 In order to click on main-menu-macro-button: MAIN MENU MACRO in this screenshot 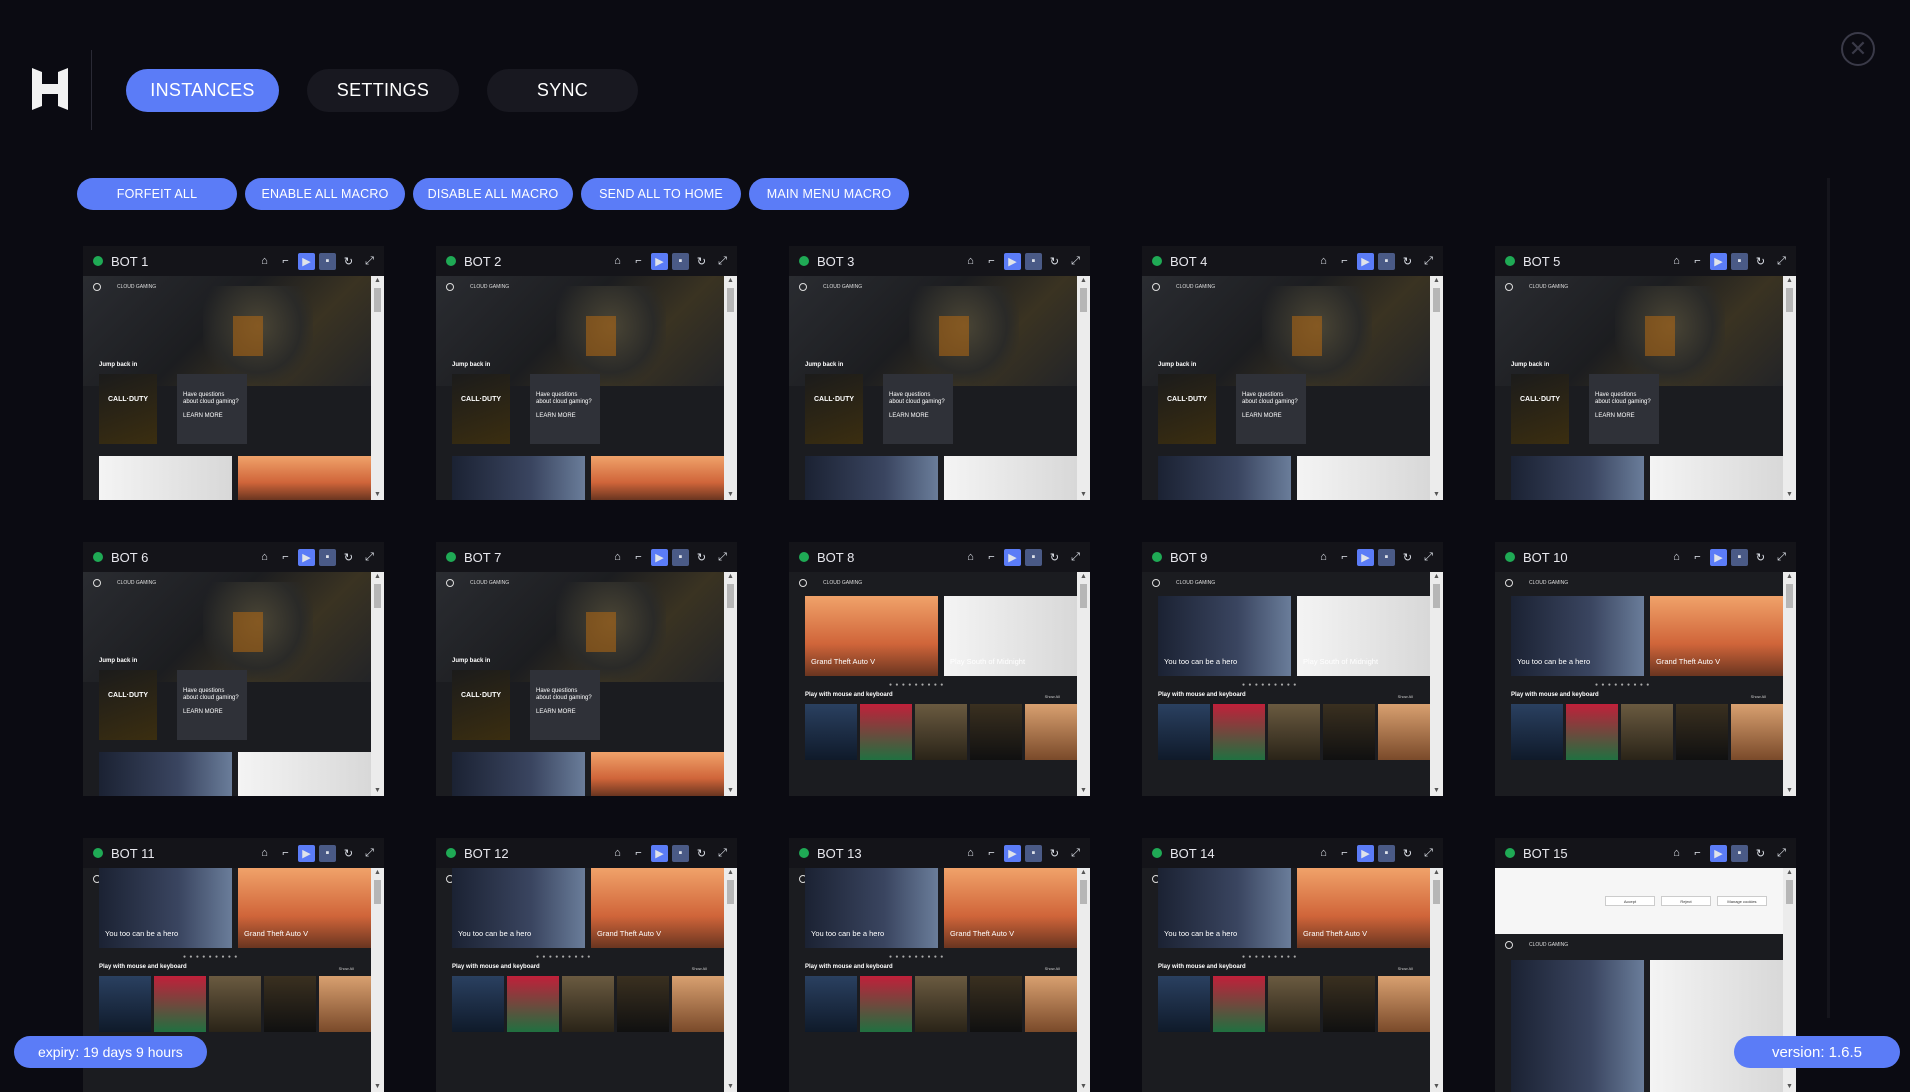, I will do `click(829, 194)`.